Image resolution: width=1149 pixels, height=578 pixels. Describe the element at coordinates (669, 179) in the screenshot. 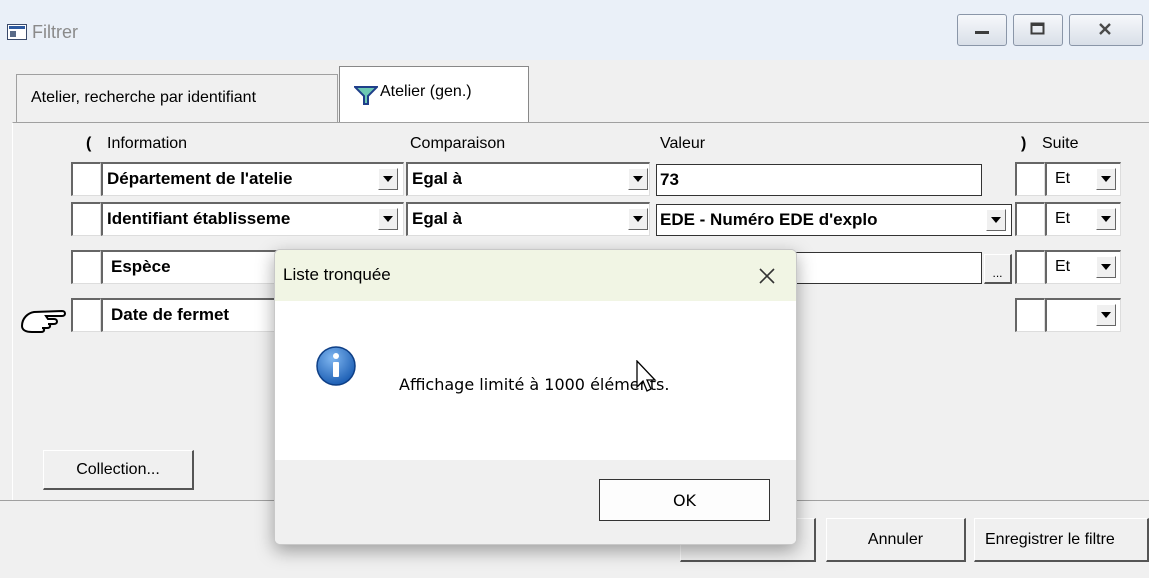

I see `valeur-value: 73` at that location.